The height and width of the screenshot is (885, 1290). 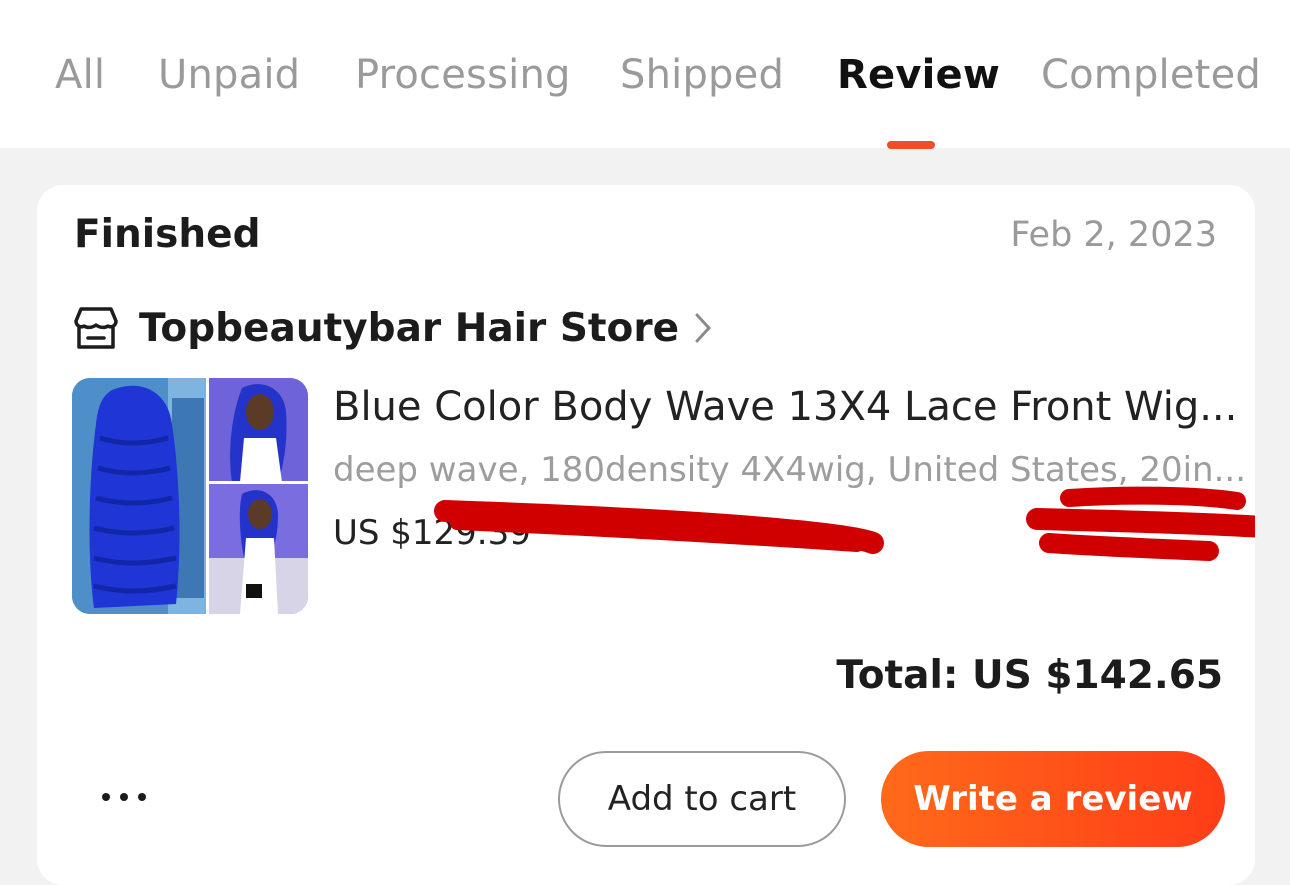 What do you see at coordinates (409, 328) in the screenshot?
I see `store-name: Topbeautybar Hair Store` at bounding box center [409, 328].